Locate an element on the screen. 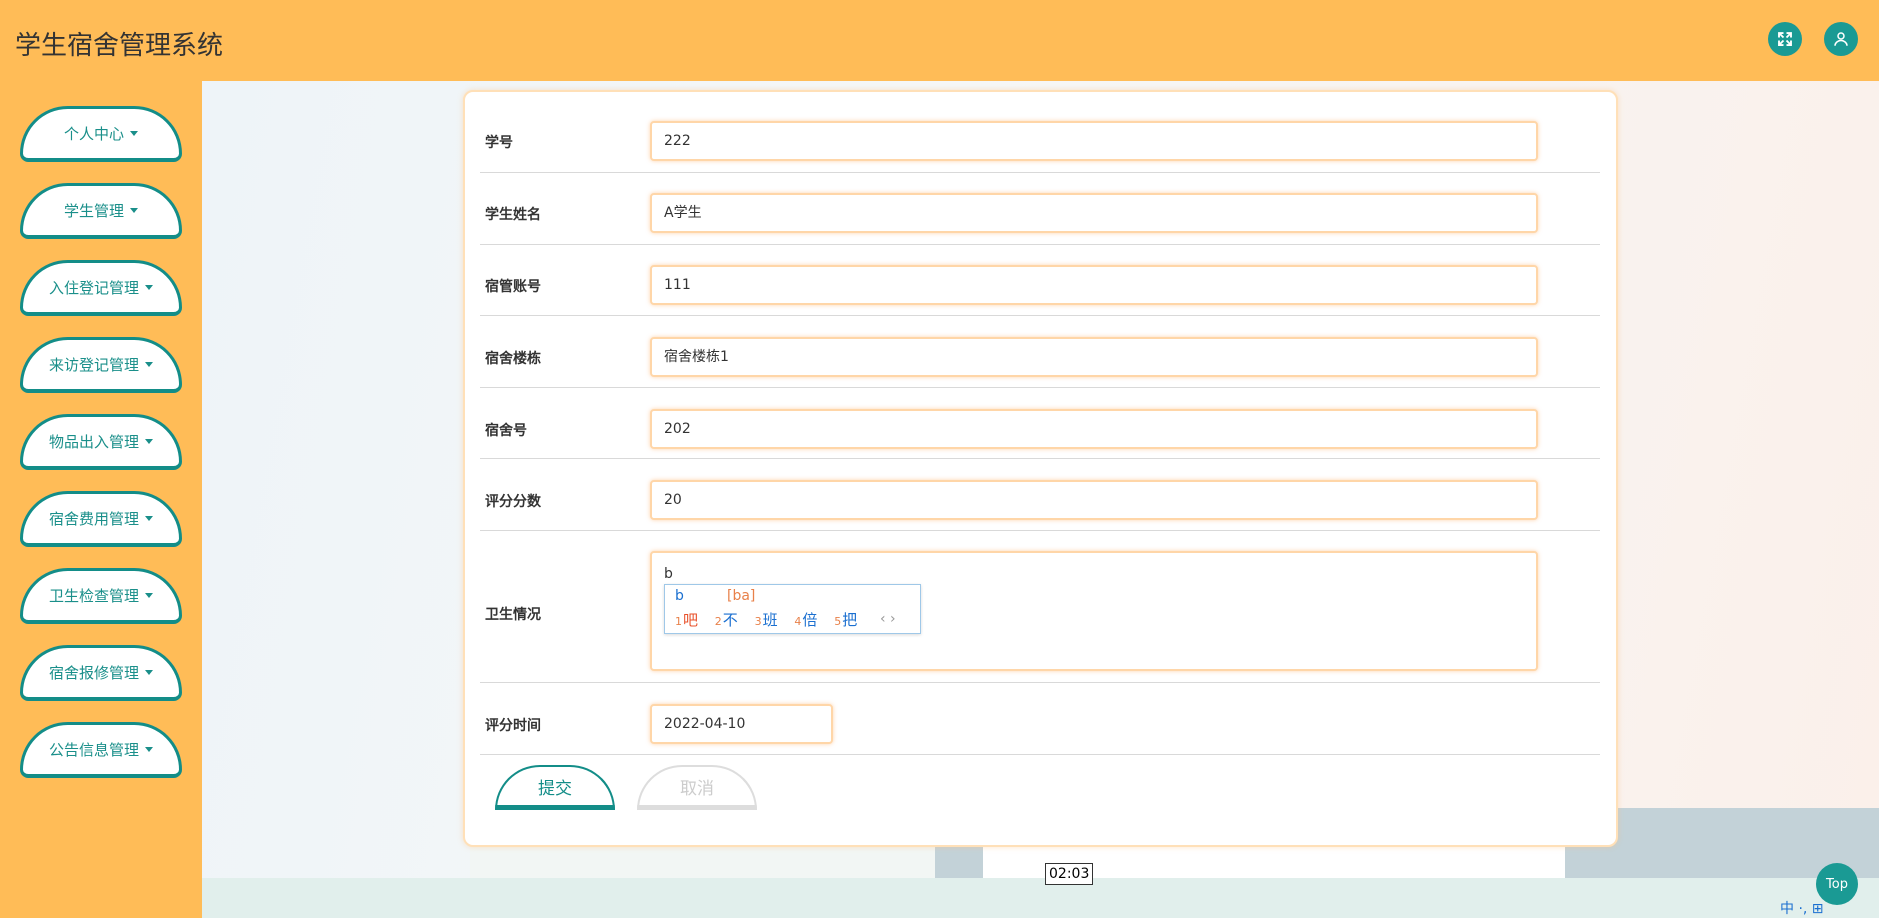 Image resolution: width=1879 pixels, height=918 pixels. field-label: 卫生情况 is located at coordinates (513, 615).